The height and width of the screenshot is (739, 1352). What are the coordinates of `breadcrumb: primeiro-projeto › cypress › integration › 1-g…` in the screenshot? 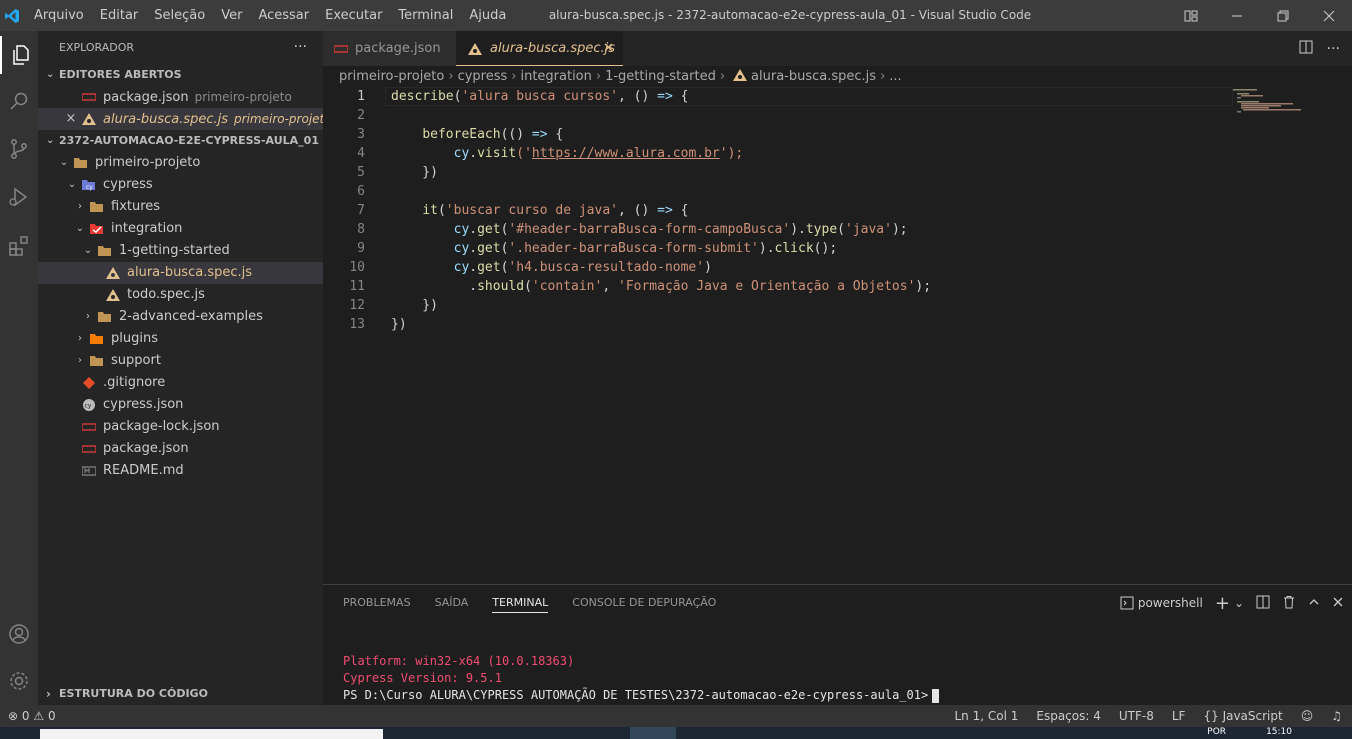 It's located at (620, 76).